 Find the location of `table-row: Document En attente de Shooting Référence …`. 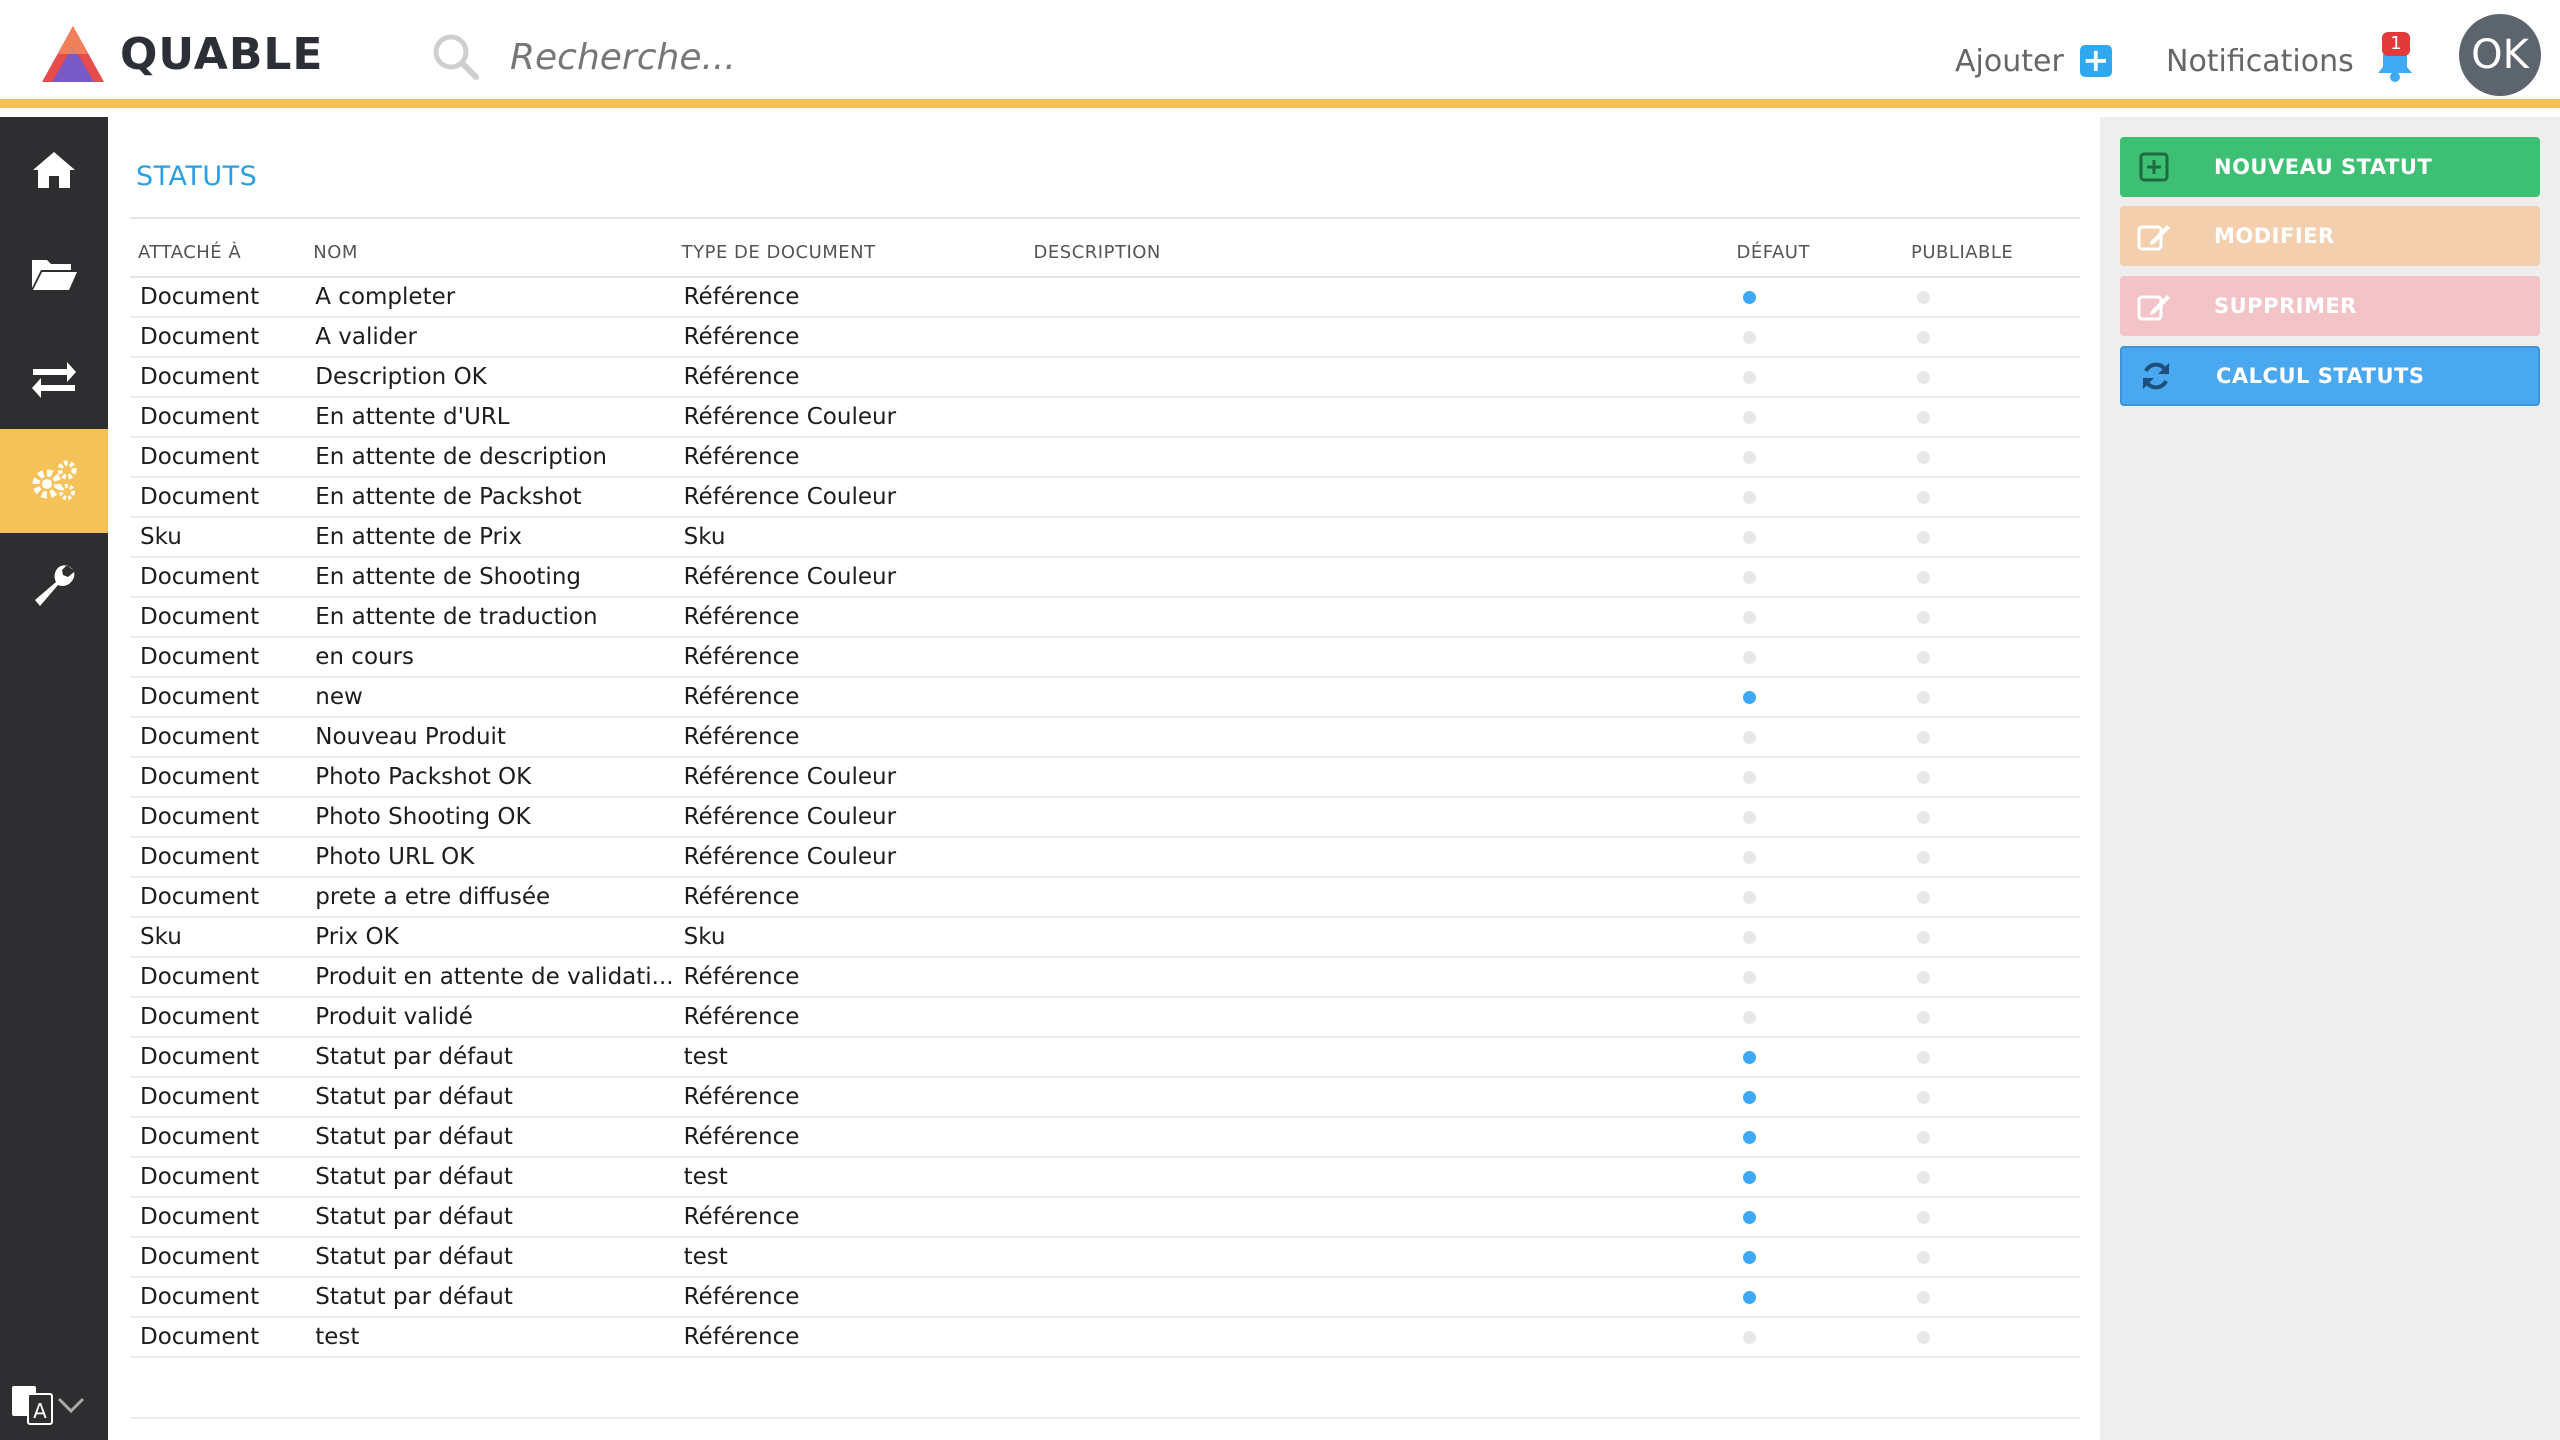

table-row: Document En attente de Shooting Référence … is located at coordinates (1105, 577).